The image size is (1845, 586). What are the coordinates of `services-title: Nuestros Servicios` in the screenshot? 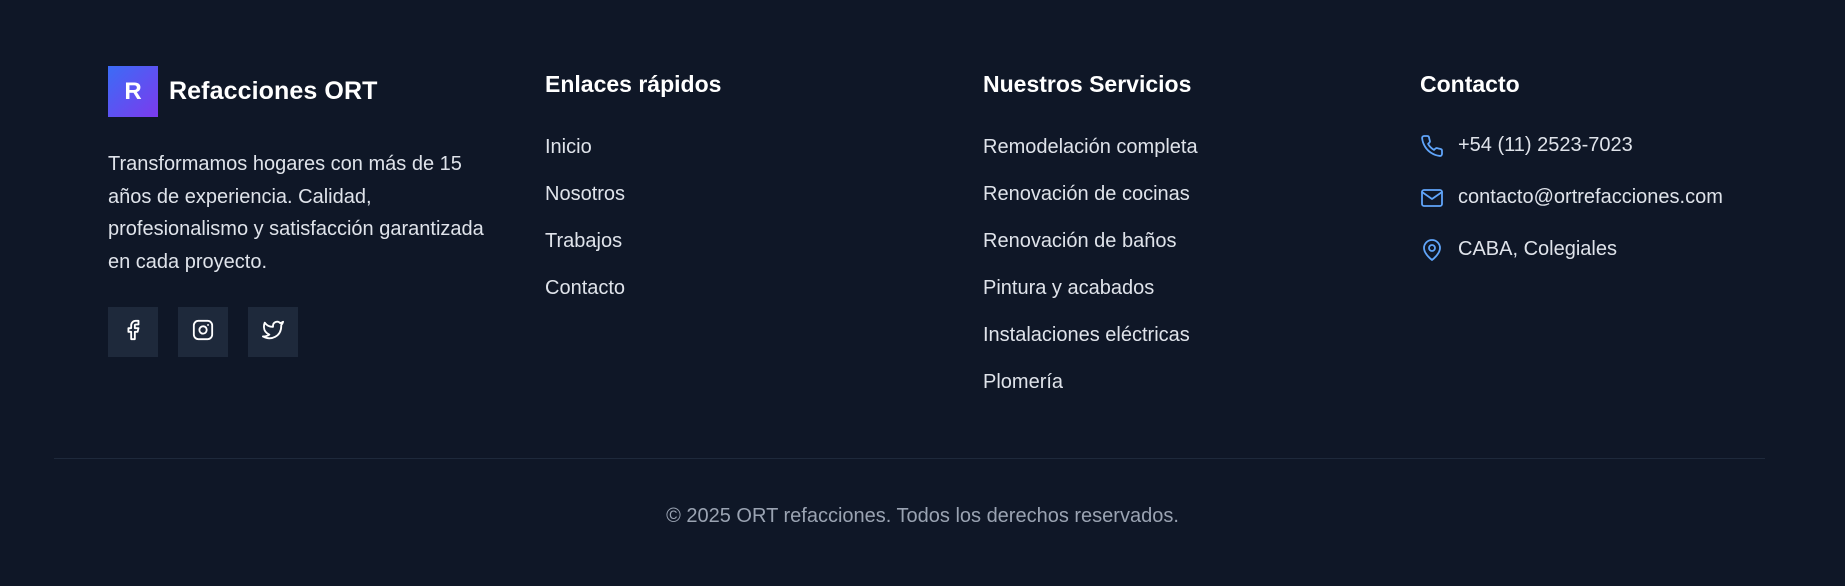 It's located at (1087, 84).